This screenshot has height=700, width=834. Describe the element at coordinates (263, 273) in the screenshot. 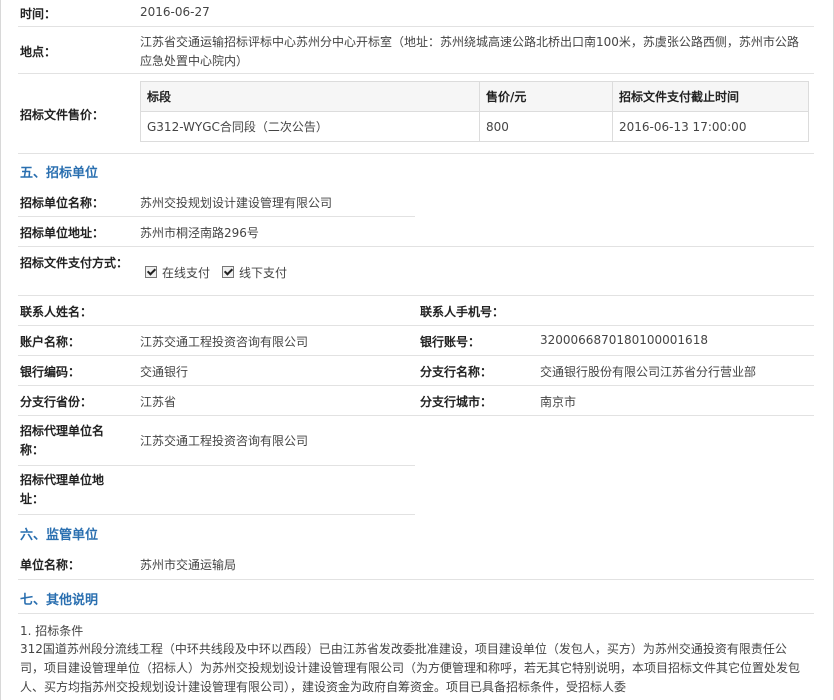

I see `pay-offline-label: 线下支付` at that location.